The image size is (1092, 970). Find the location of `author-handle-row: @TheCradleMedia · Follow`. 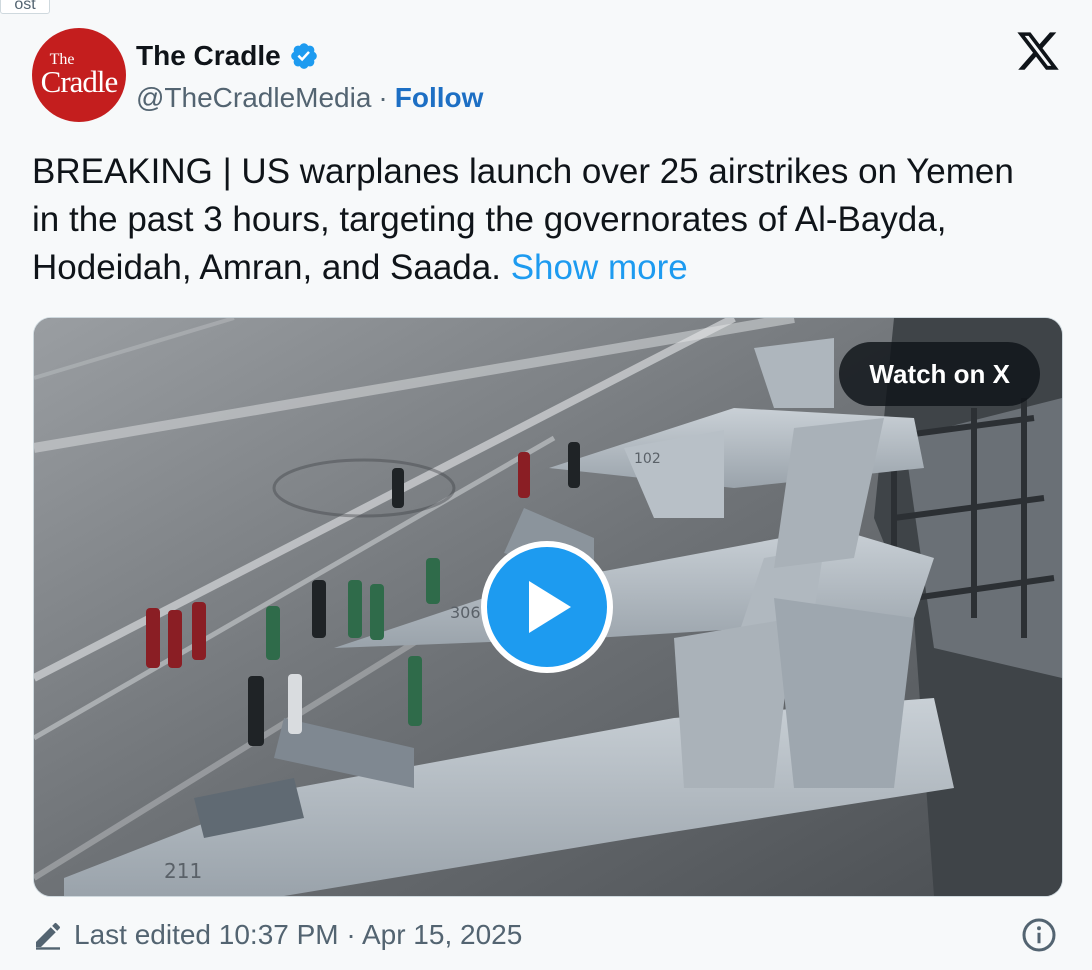

author-handle-row: @TheCradleMedia · Follow is located at coordinates (309, 98).